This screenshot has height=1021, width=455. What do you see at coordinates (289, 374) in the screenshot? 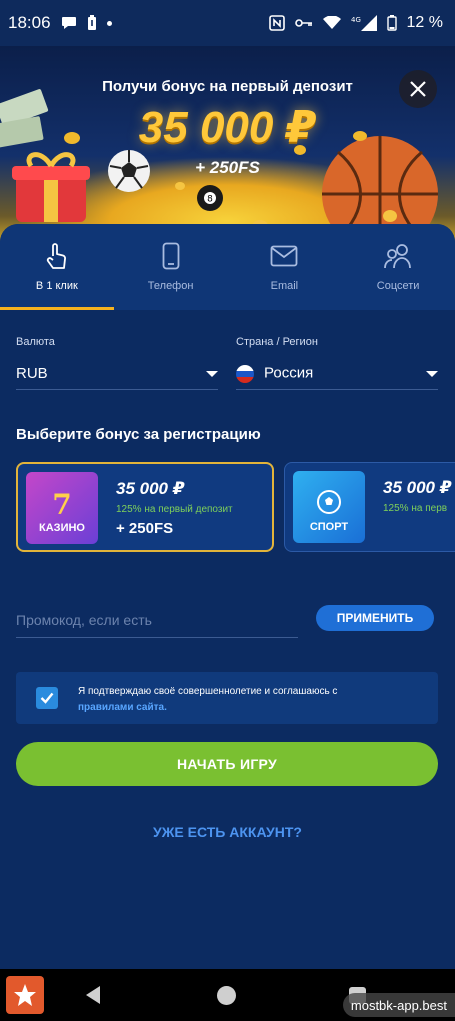
I see `country-value: Россия` at bounding box center [289, 374].